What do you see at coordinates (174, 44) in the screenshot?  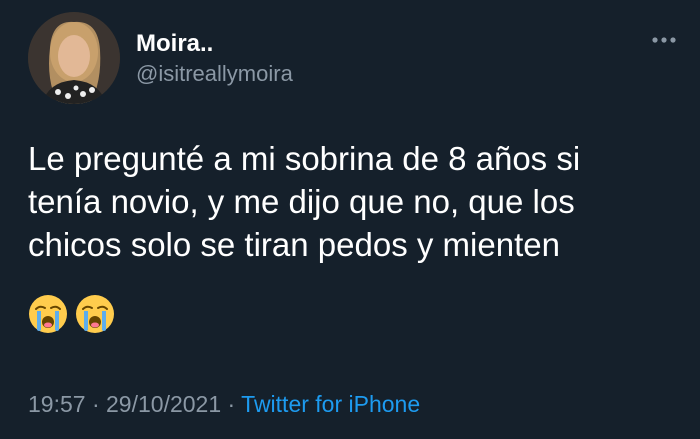 I see `display-name: Moira..` at bounding box center [174, 44].